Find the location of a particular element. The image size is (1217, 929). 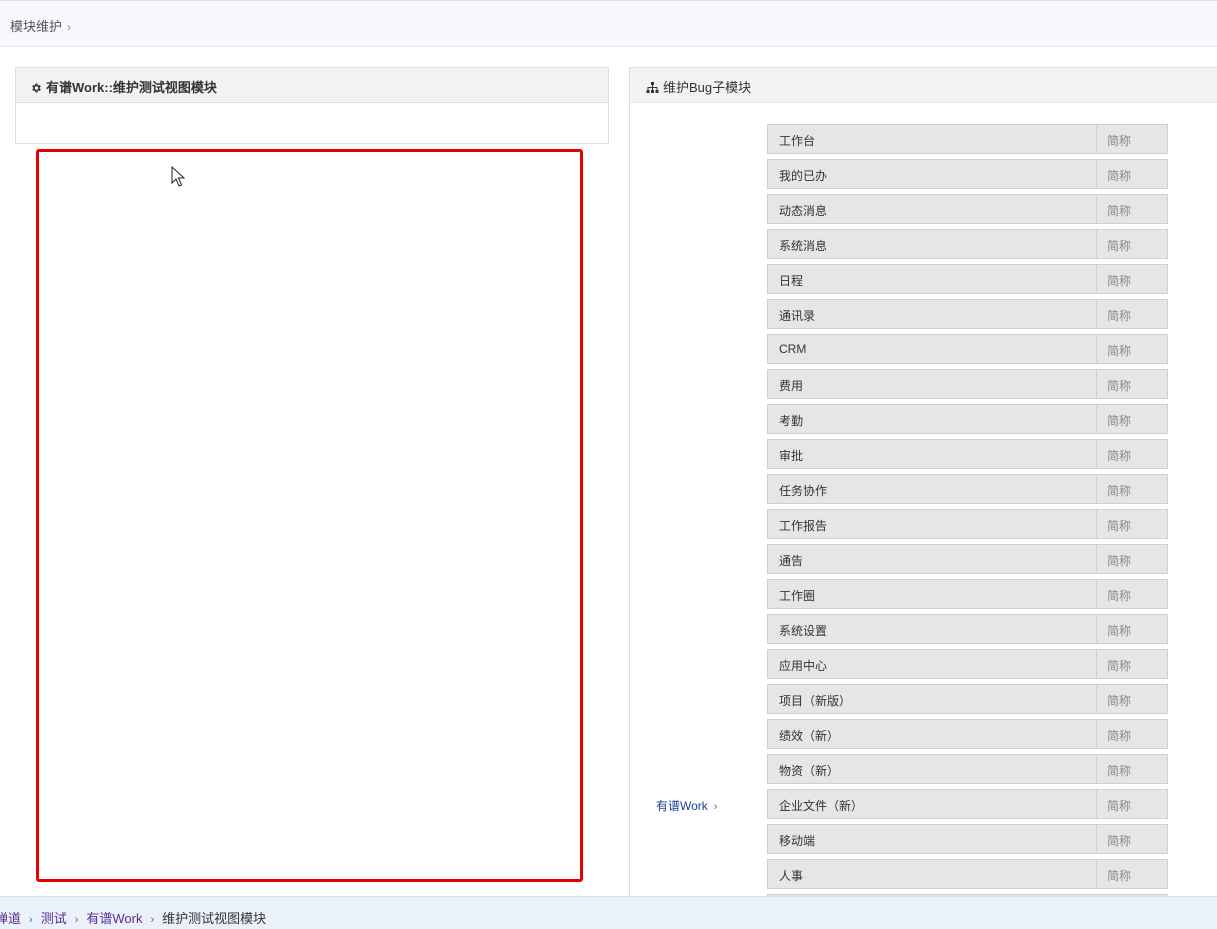

submodule-row: 动态消息 简称 is located at coordinates (967, 209).